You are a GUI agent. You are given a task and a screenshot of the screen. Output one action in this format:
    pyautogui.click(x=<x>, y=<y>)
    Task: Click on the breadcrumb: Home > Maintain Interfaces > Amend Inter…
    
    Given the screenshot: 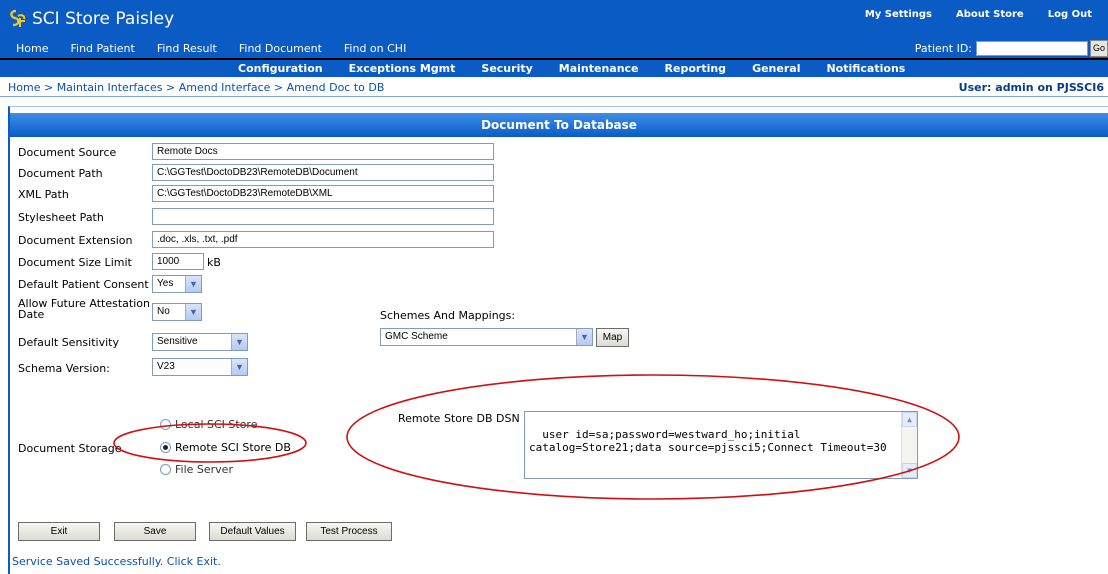 What is the action you would take?
    pyautogui.click(x=196, y=87)
    